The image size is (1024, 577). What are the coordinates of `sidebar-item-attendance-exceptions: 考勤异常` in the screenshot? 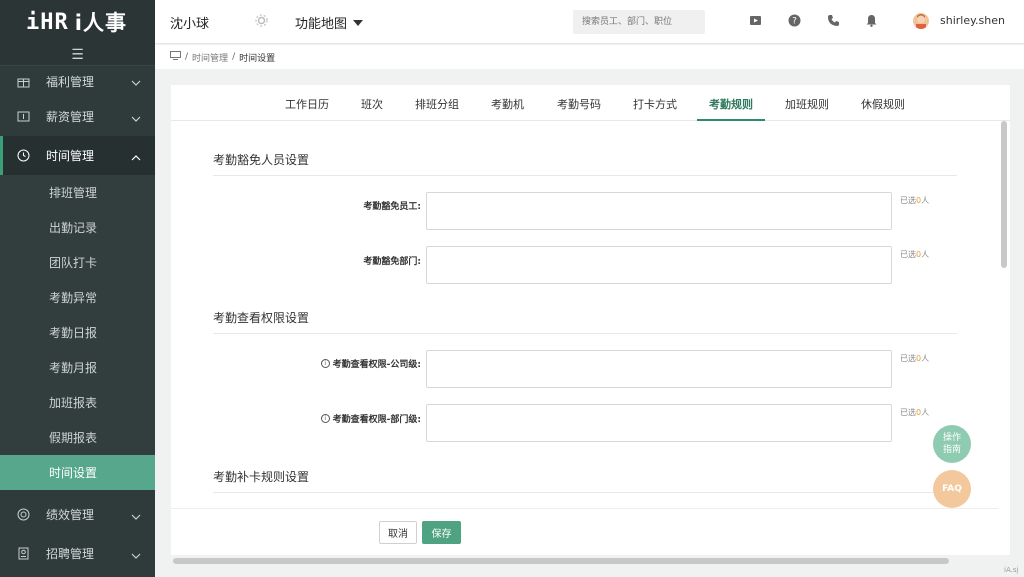 It's located at (77, 297).